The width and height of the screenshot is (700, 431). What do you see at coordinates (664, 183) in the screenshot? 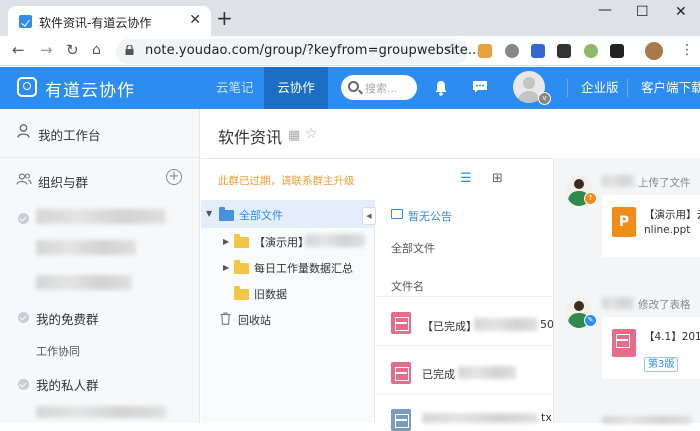
I see `feed-action: 上传了文件` at bounding box center [664, 183].